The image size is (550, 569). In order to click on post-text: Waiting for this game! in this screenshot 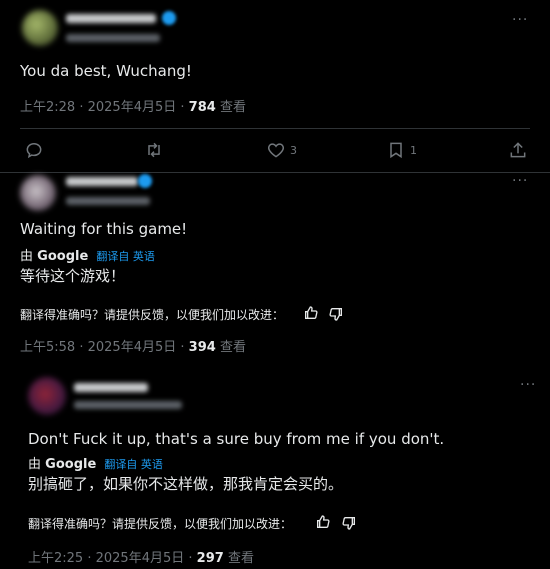, I will do `click(104, 229)`.